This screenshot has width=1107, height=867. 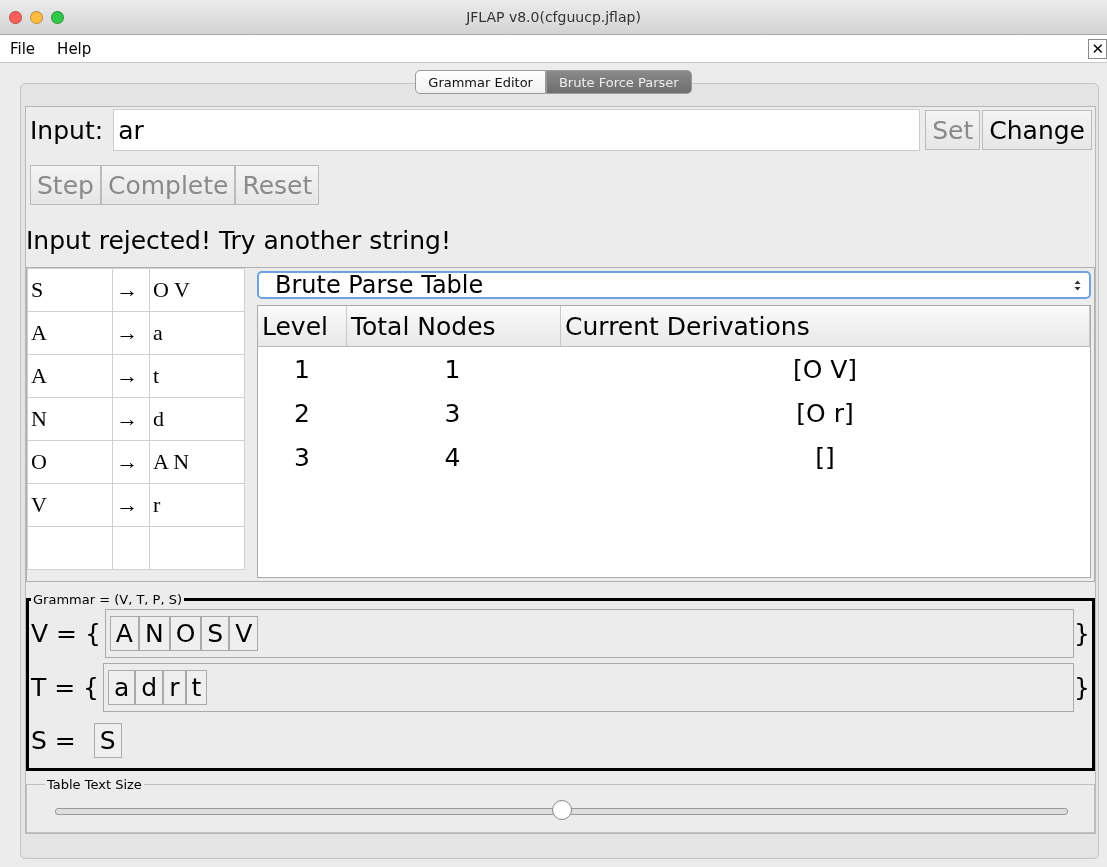 What do you see at coordinates (197, 290) in the screenshot?
I see `table-cell: O V` at bounding box center [197, 290].